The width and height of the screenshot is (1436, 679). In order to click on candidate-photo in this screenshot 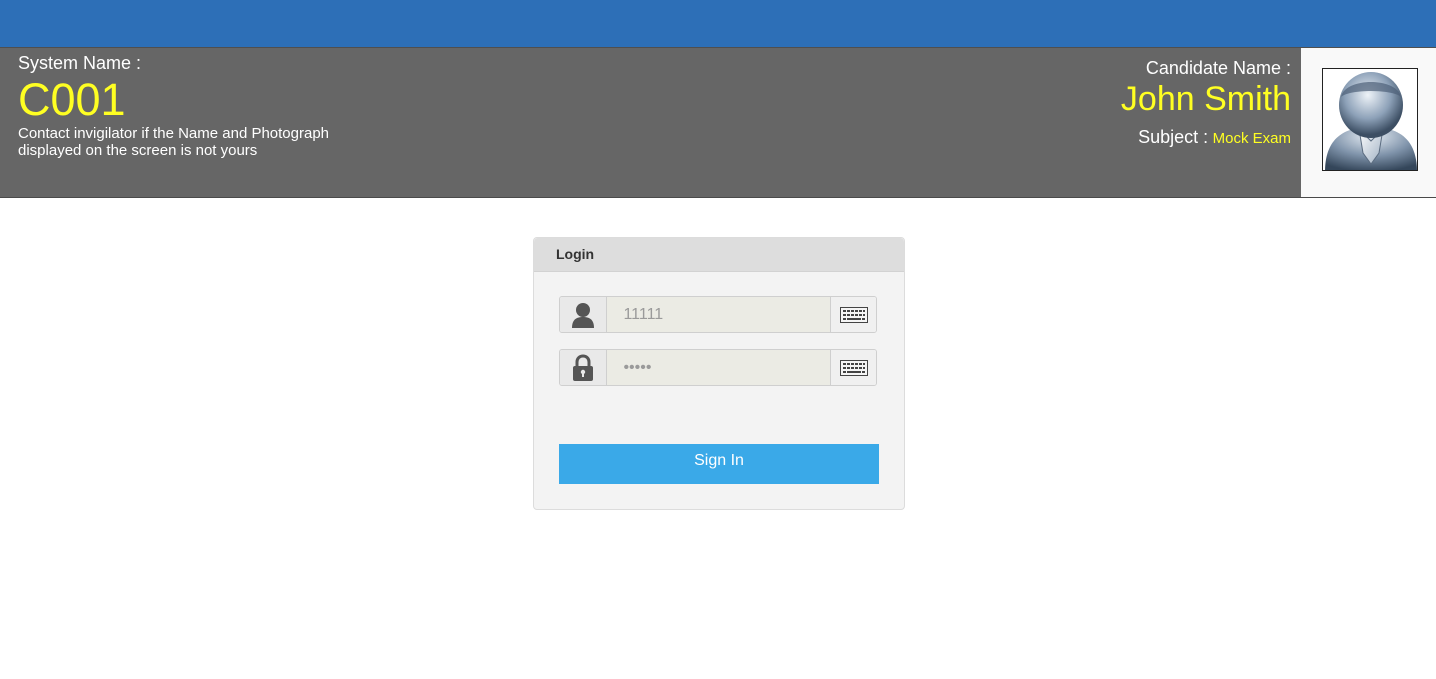, I will do `click(1370, 119)`.